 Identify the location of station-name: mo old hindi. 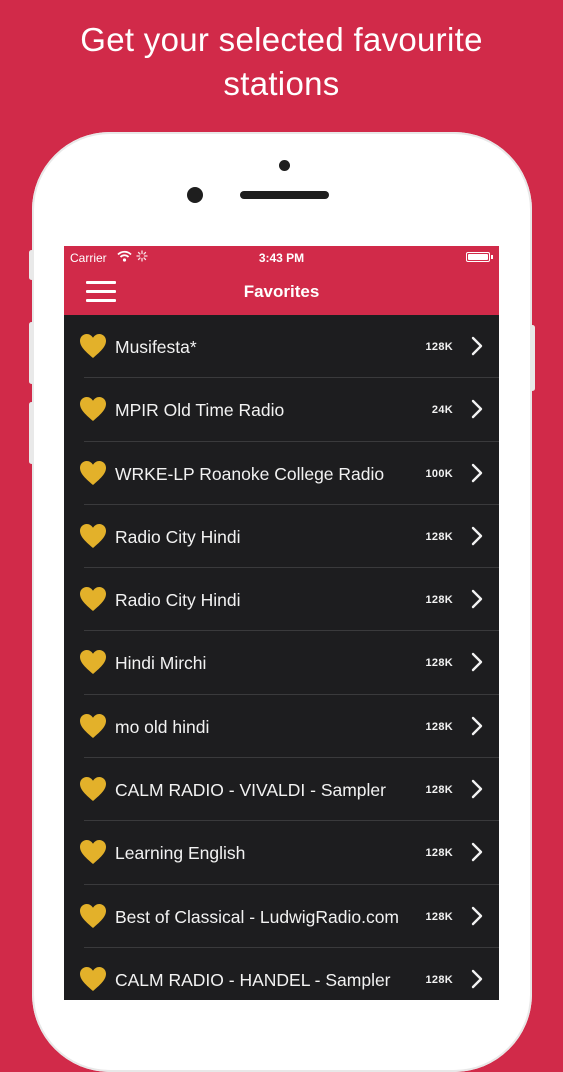
(162, 726).